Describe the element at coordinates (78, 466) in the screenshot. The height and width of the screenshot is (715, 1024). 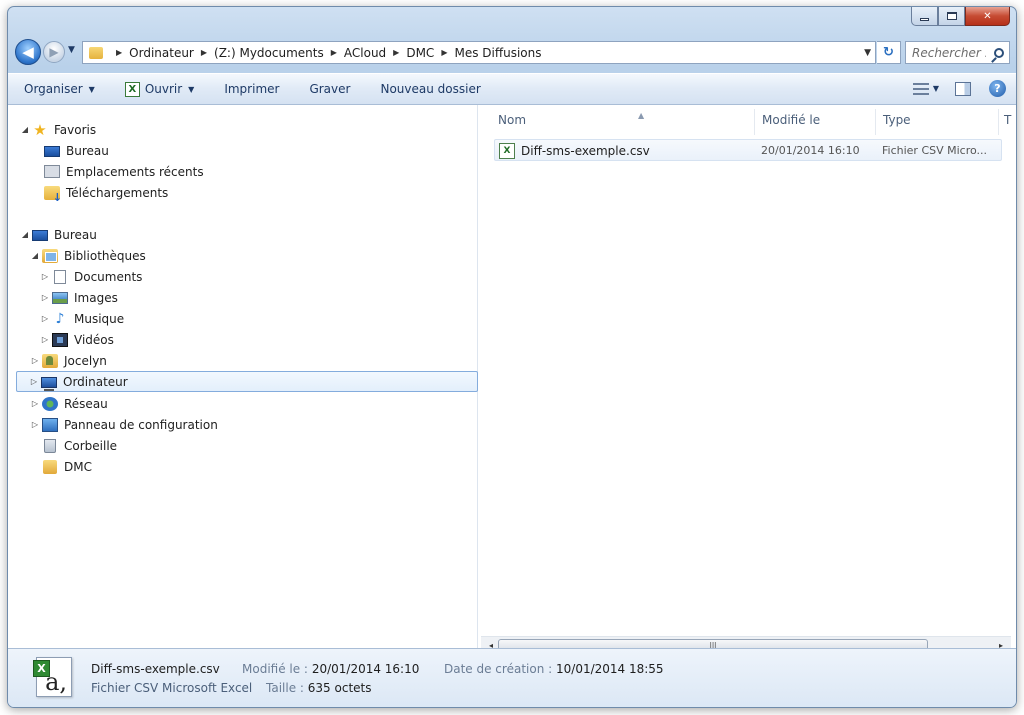
I see `tree-label: DMC` at that location.